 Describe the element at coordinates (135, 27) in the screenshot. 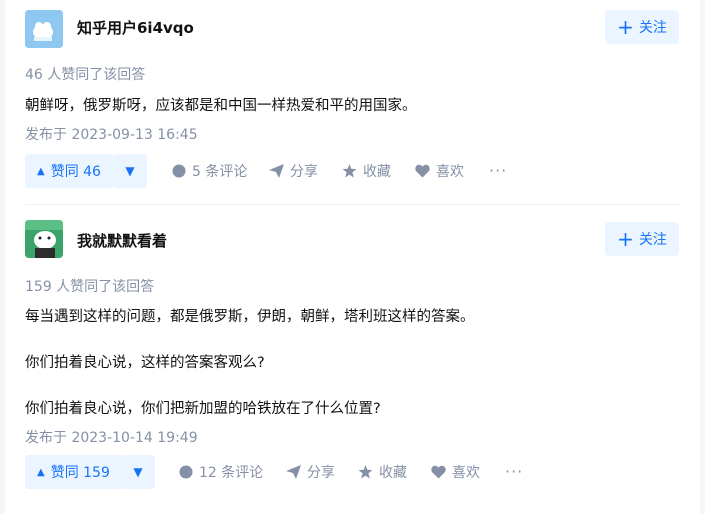

I see `author-name: 知乎用户6i4vqo` at that location.